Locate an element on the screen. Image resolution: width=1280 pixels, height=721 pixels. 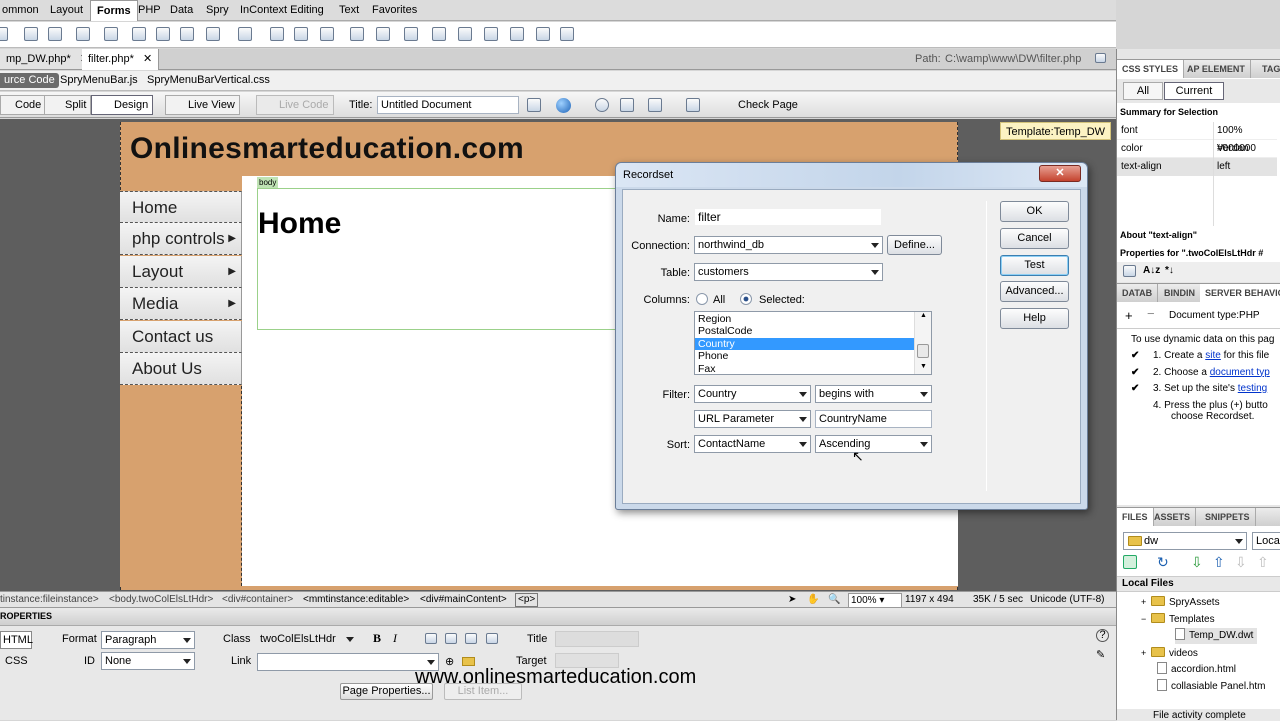
spry-textarea-icon is located at coordinates (439, 34).